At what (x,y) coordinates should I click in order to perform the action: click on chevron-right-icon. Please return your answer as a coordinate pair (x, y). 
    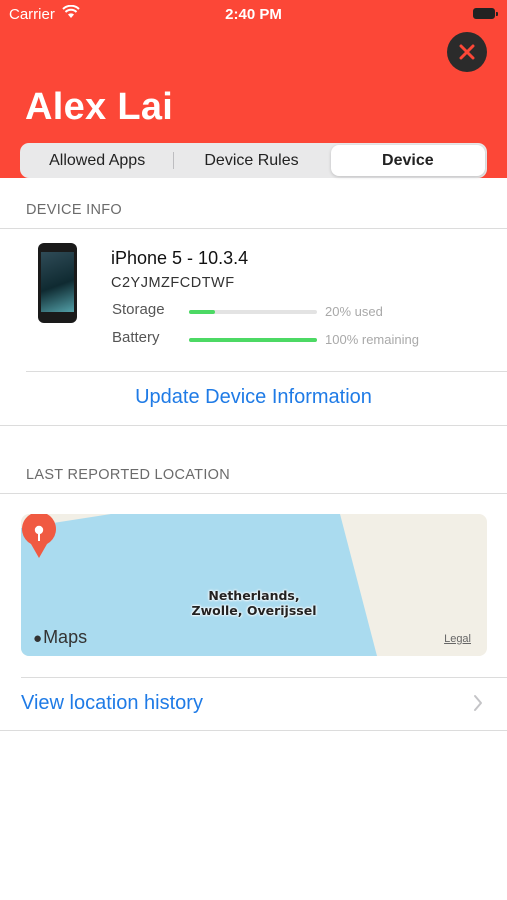
    Looking at the image, I should click on (478, 703).